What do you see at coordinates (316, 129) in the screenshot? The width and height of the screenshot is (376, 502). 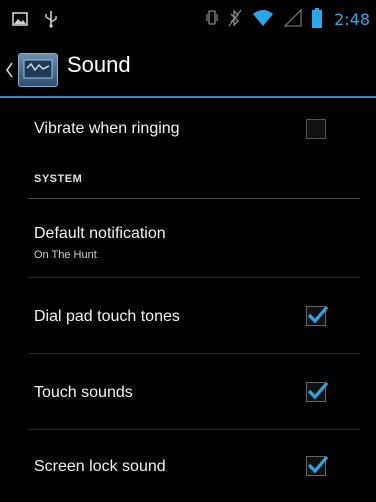 I see `vibrate-checkbox` at bounding box center [316, 129].